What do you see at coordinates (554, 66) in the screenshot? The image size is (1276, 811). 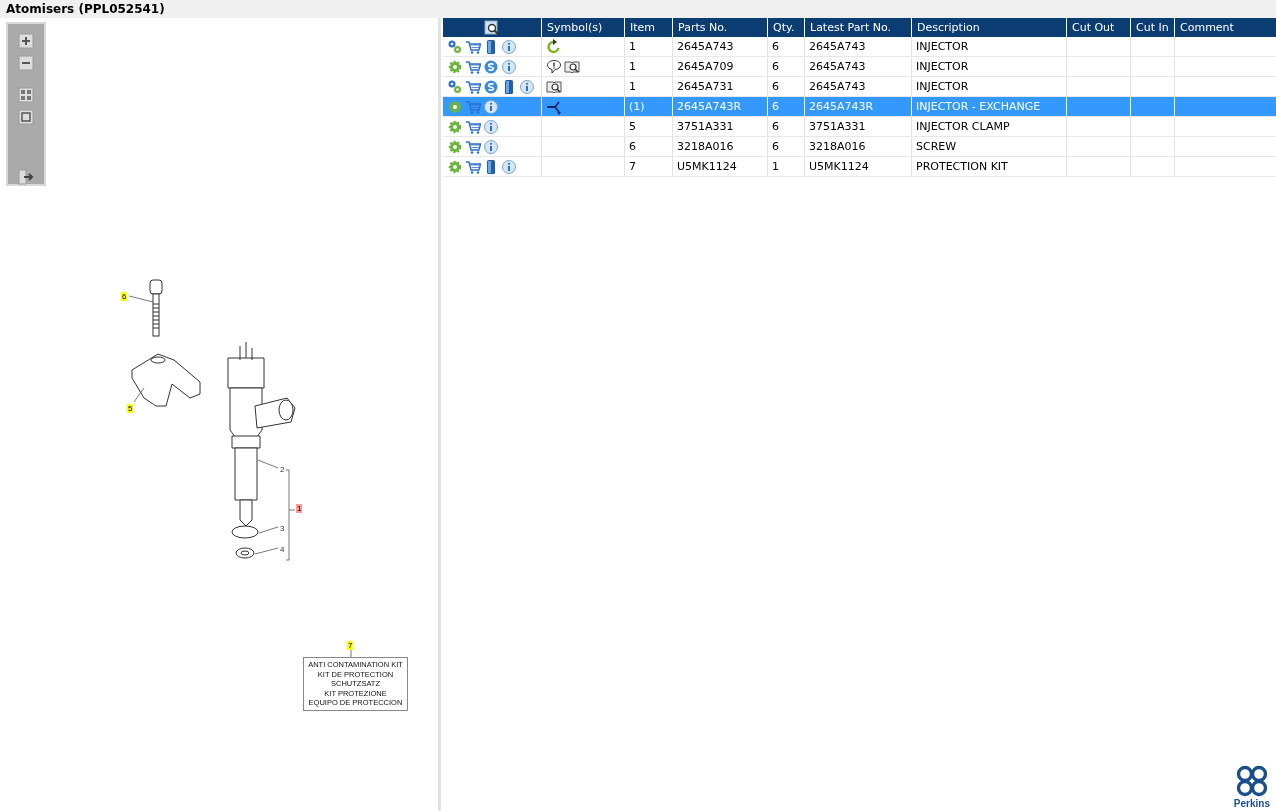 I see `speech-alert-icon` at bounding box center [554, 66].